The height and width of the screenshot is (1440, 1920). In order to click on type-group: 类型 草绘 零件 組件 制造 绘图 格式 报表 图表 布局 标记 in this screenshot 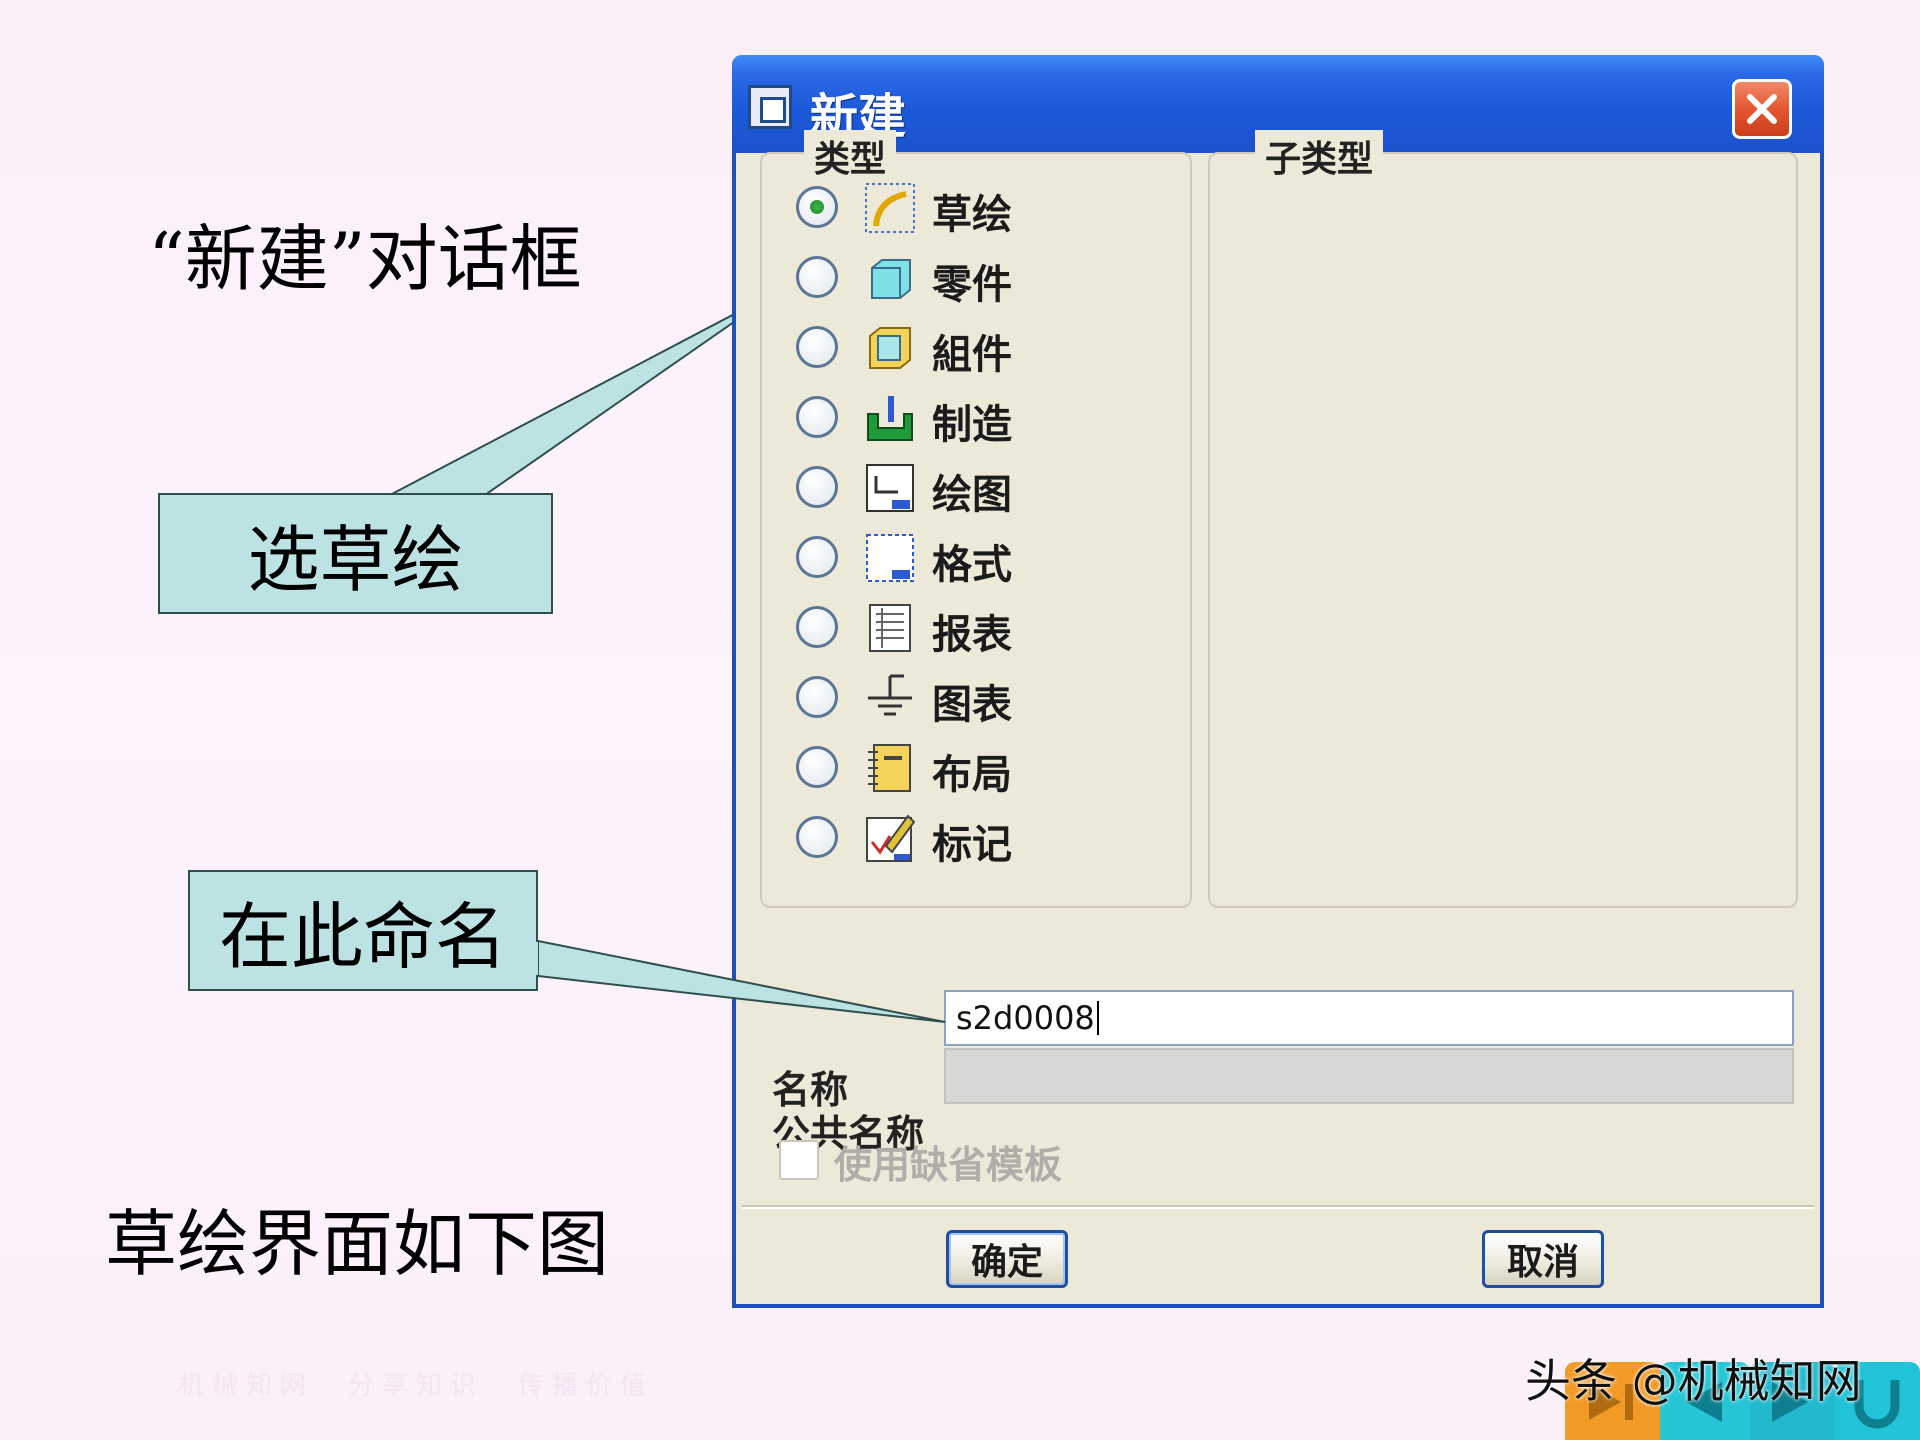, I will do `click(976, 519)`.